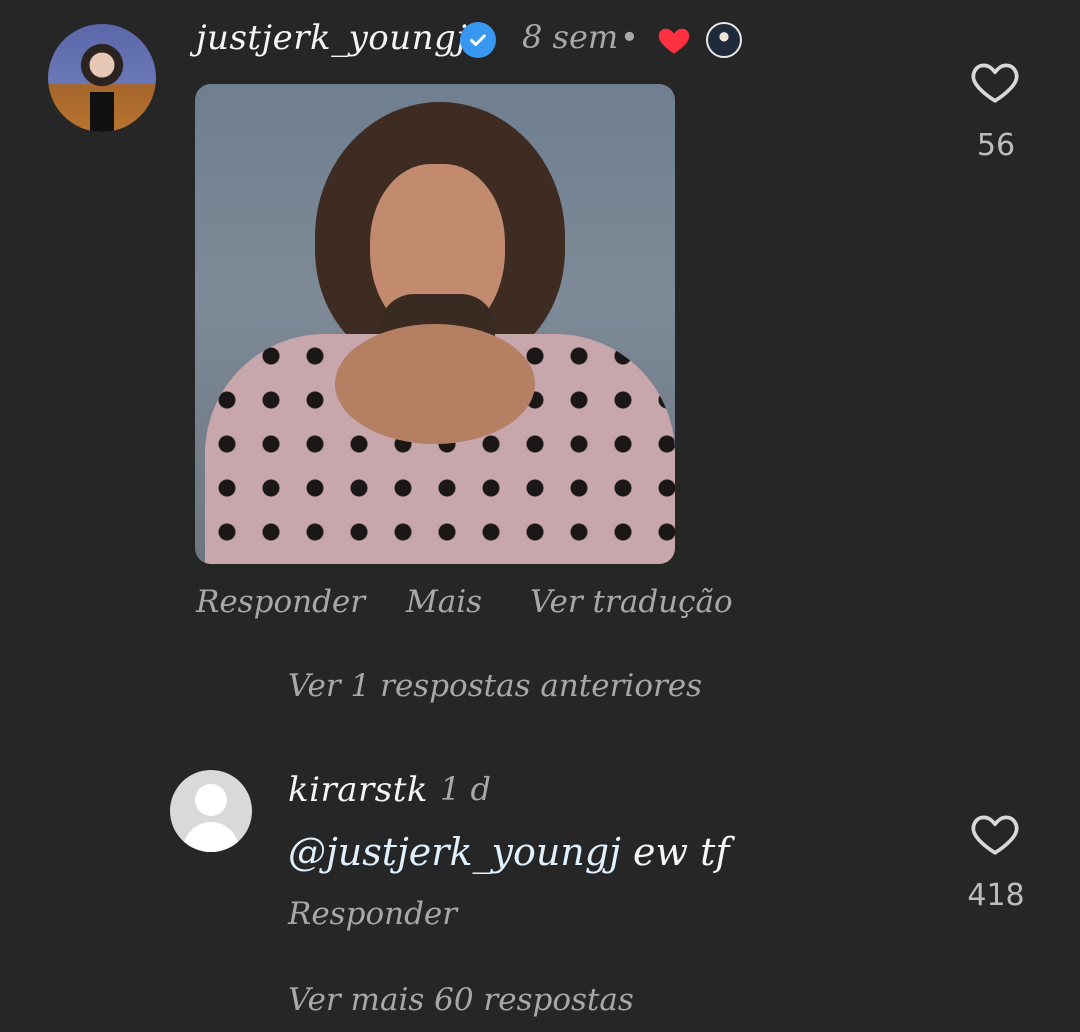 The width and height of the screenshot is (1080, 1032). I want to click on reacting-user-avatar, so click(724, 40).